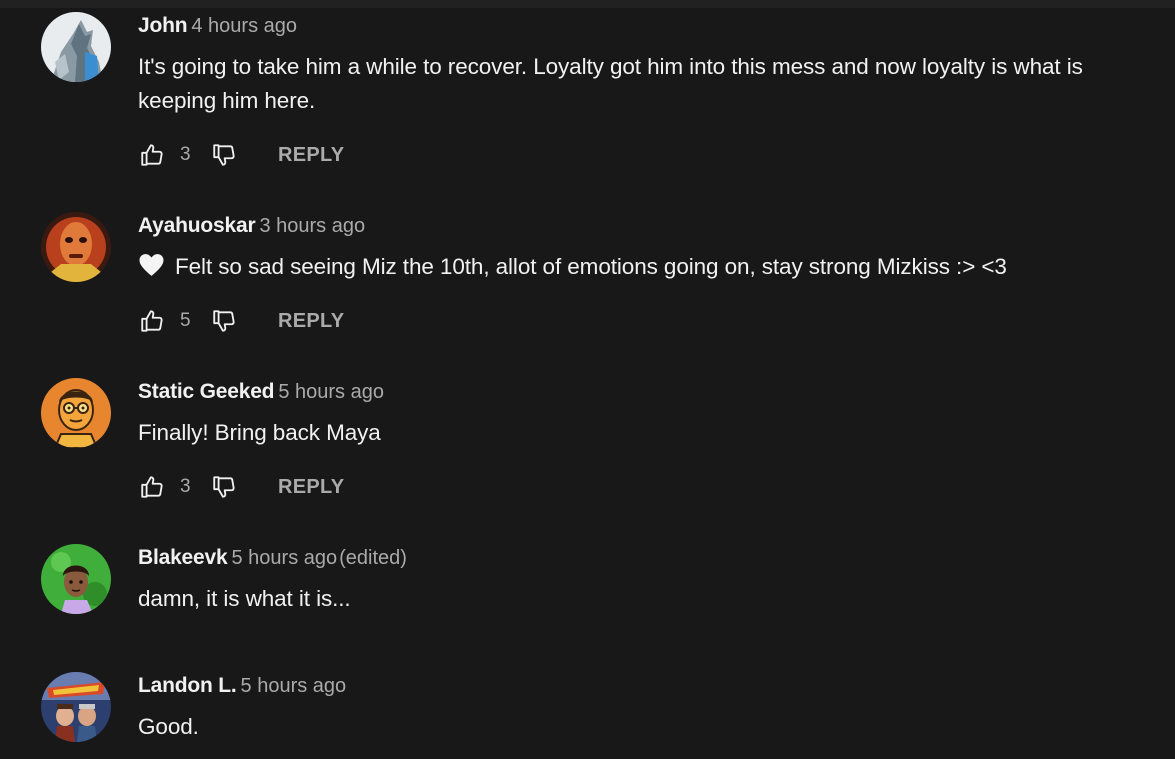  What do you see at coordinates (168, 726) in the screenshot?
I see `comment-text: Good.` at bounding box center [168, 726].